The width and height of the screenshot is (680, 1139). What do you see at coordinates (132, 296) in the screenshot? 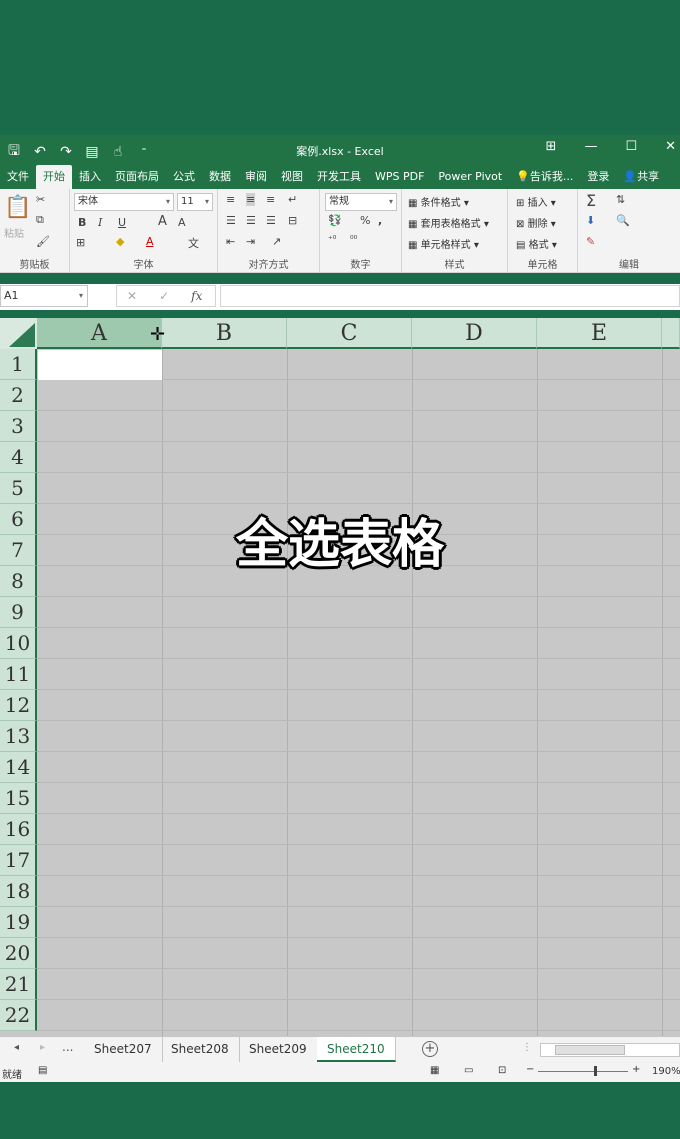
I see `cancel-icon: ✕` at bounding box center [132, 296].